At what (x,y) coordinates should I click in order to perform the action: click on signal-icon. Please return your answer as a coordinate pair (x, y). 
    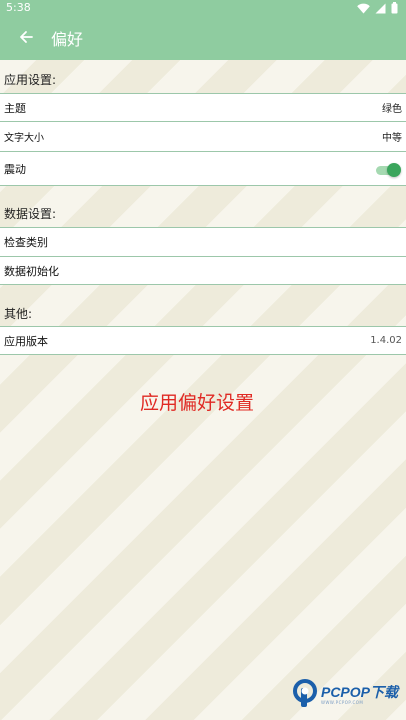
    Looking at the image, I should click on (380, 8).